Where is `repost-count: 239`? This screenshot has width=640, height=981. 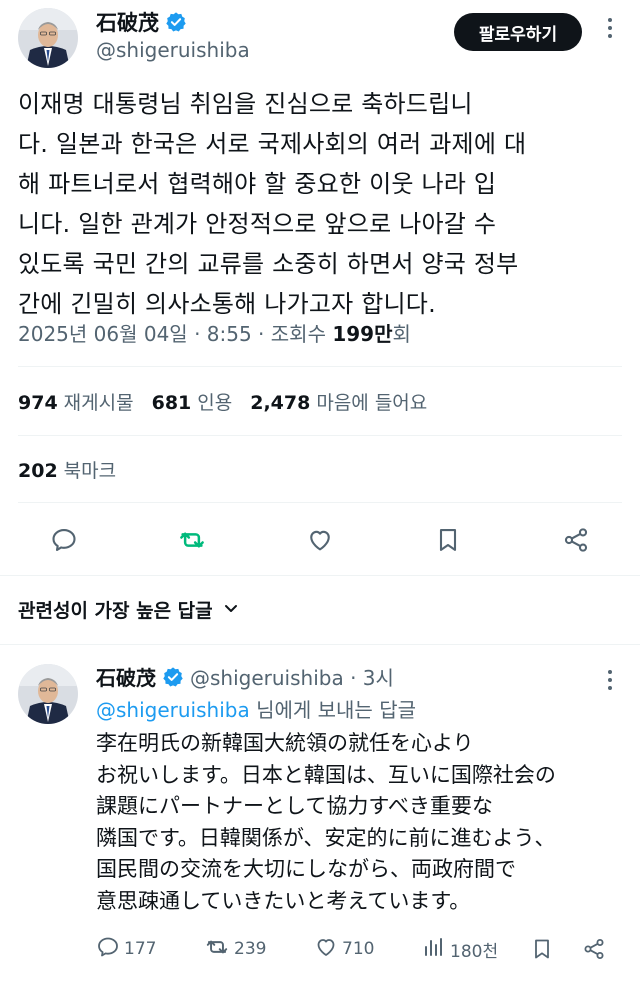 repost-count: 239 is located at coordinates (250, 949).